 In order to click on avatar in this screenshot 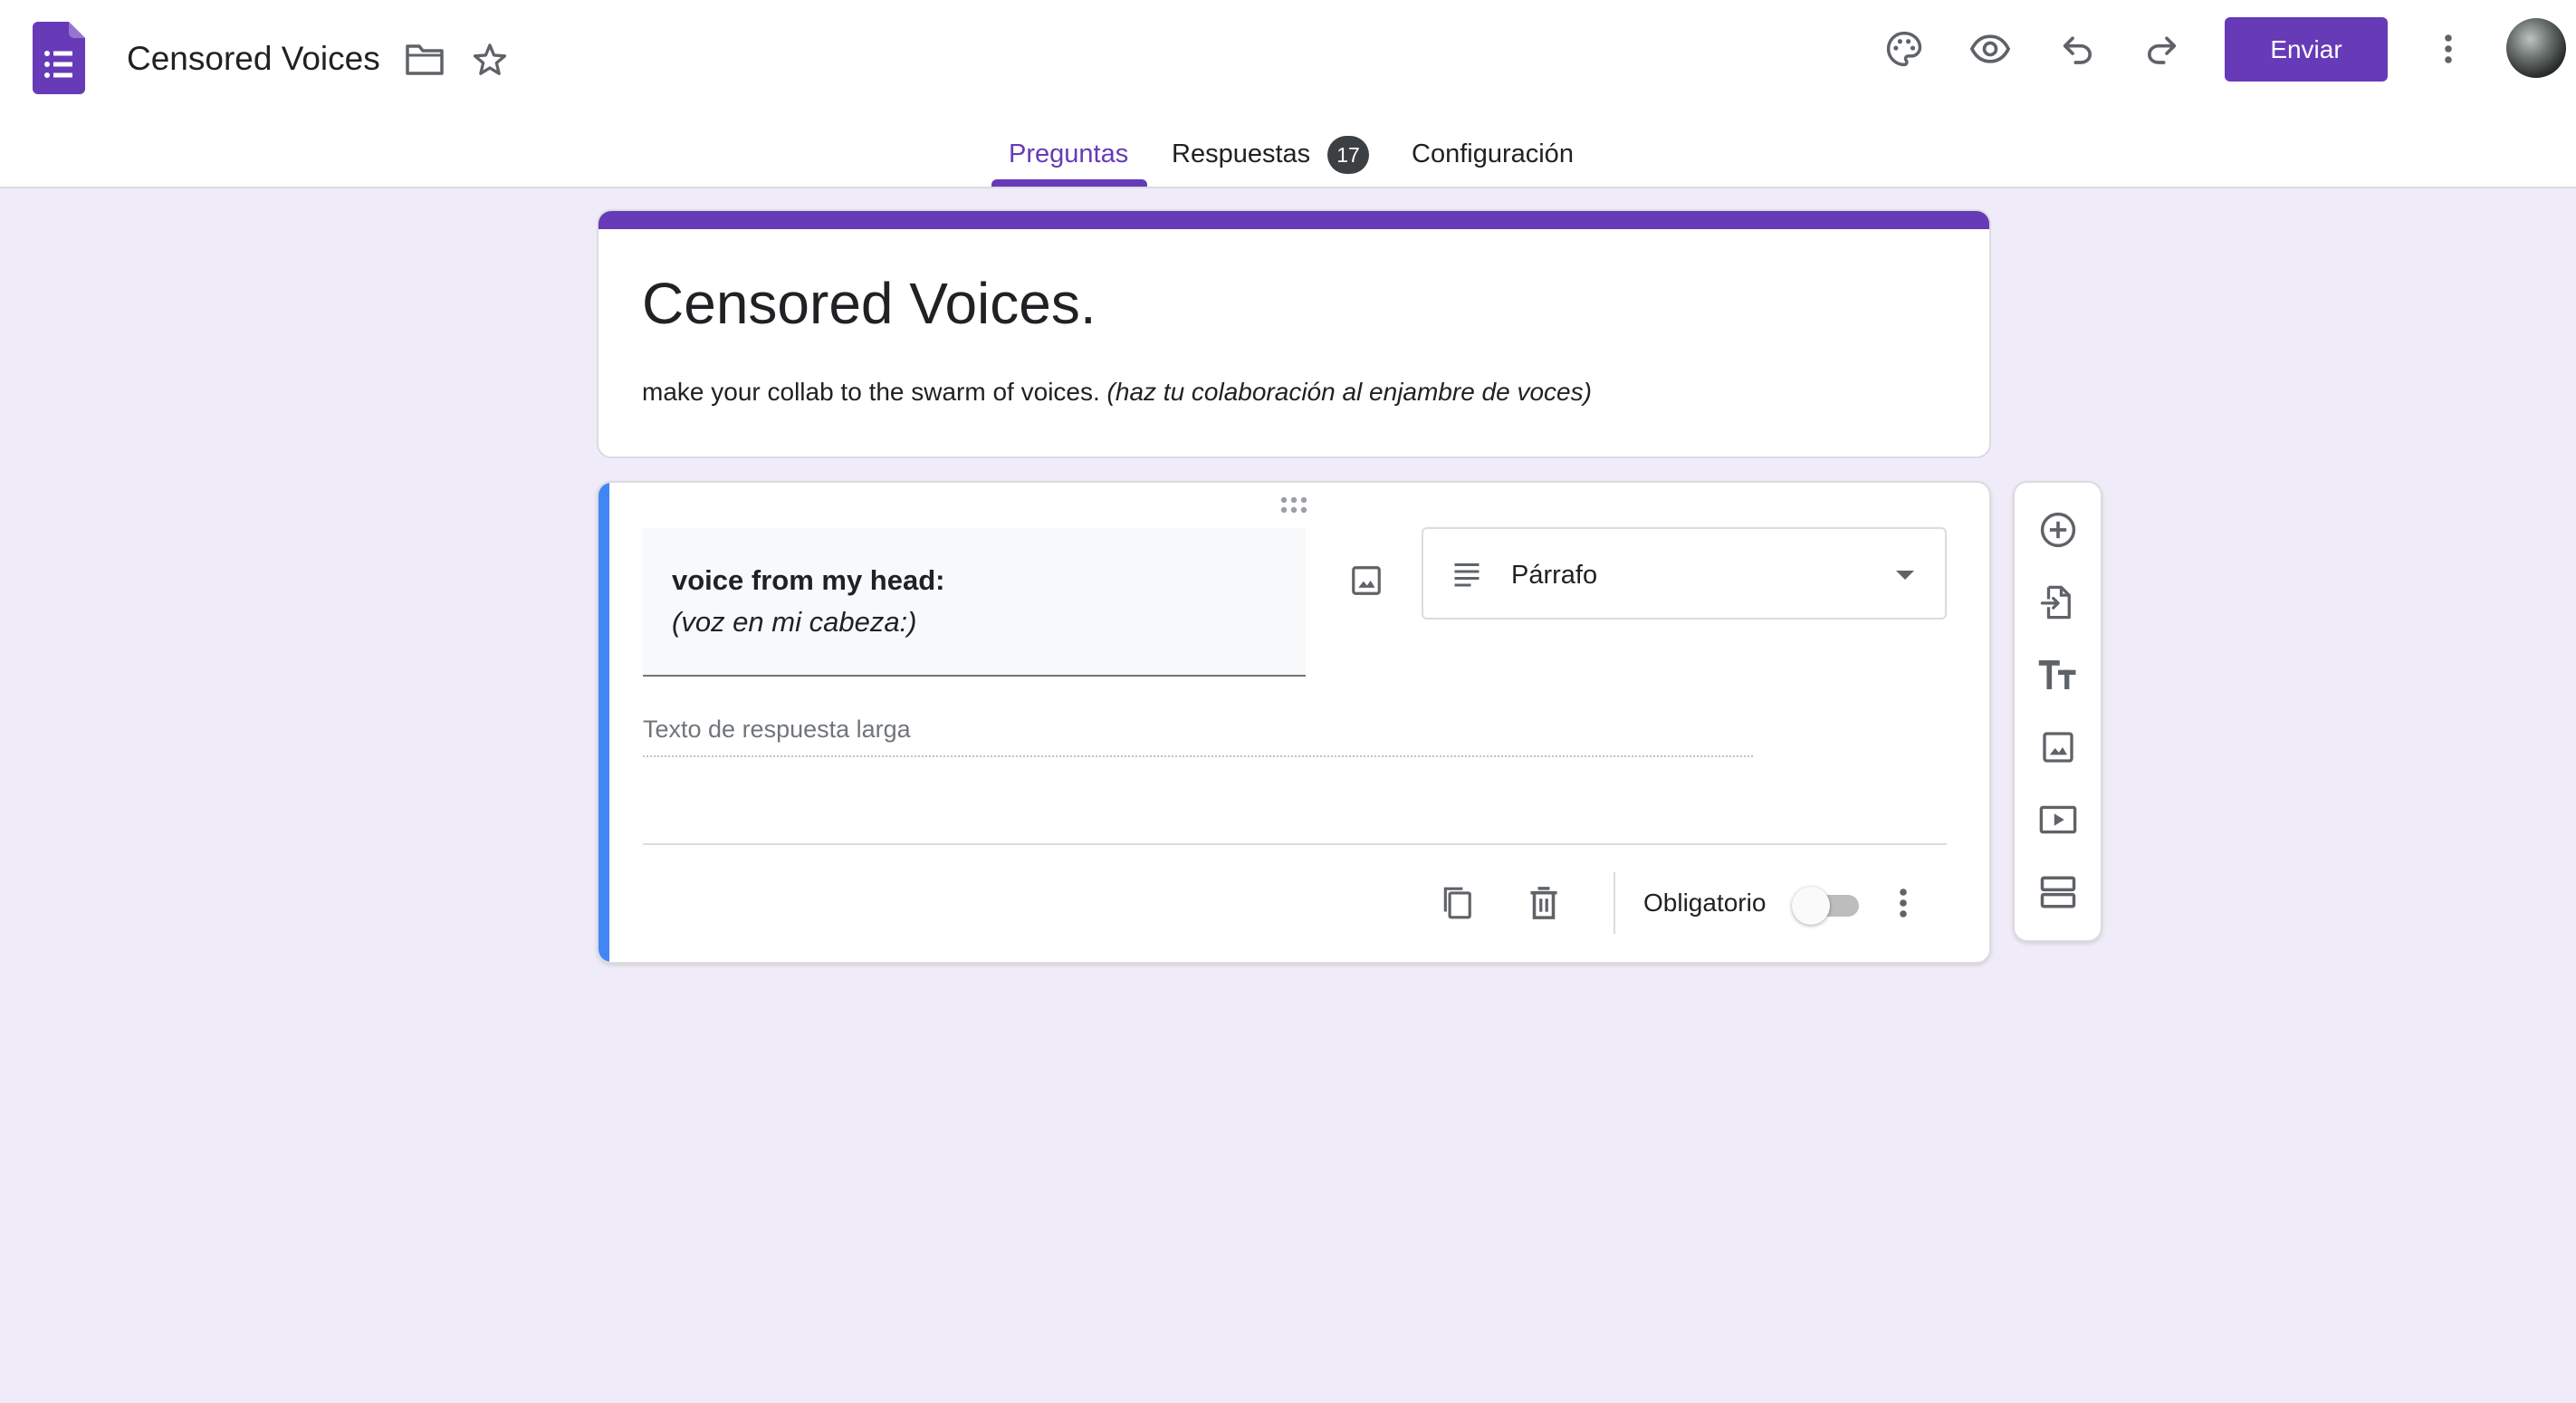, I will do `click(2536, 48)`.